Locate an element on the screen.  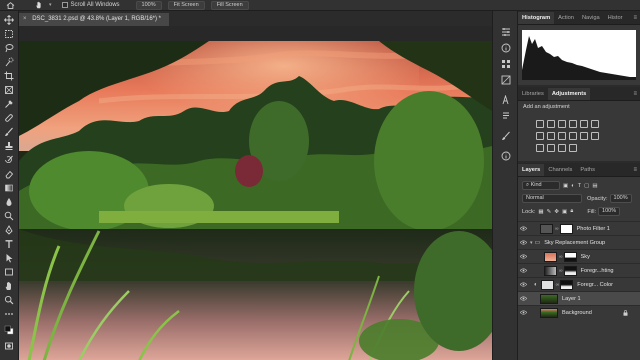
healing-brush-tool-icon is located at coordinates (9, 118).